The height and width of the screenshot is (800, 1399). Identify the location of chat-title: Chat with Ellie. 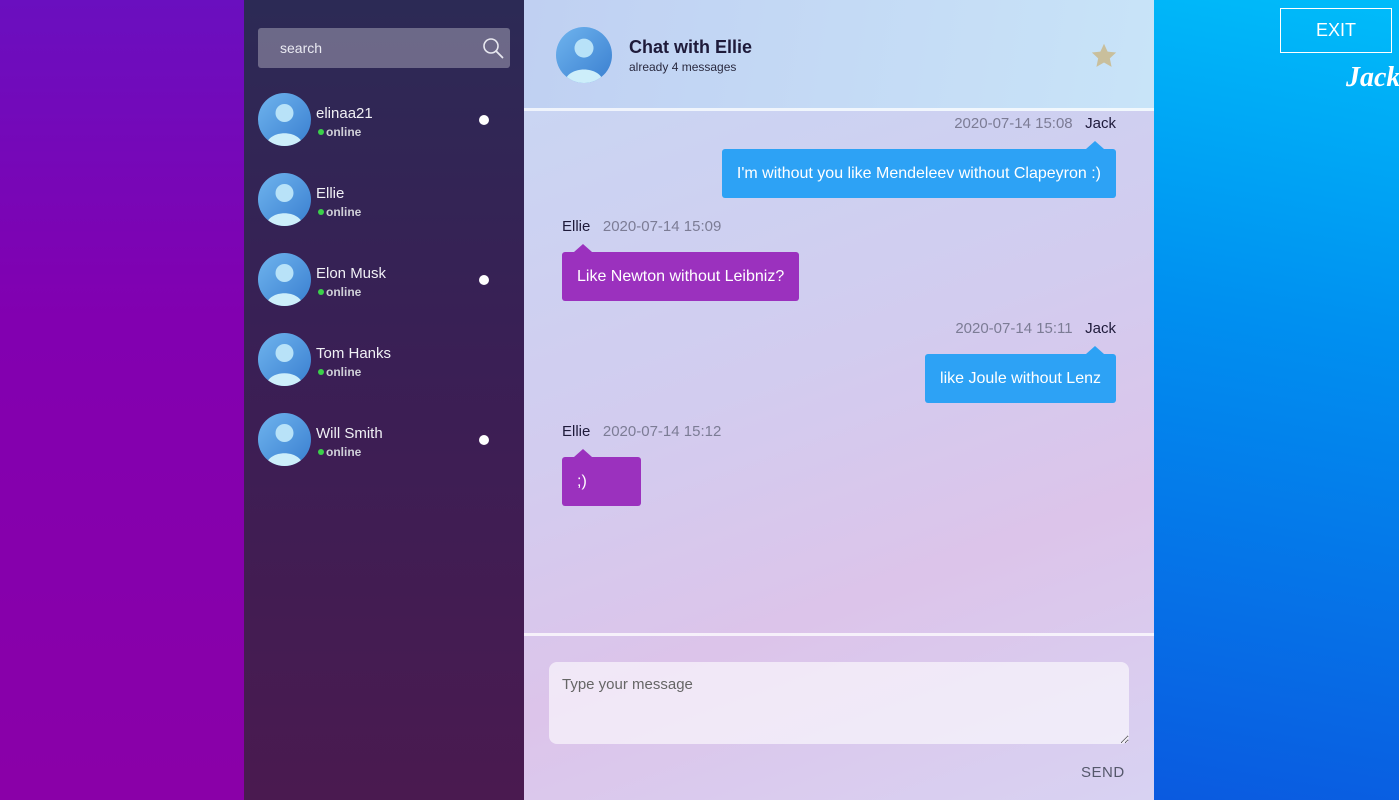
(691, 47).